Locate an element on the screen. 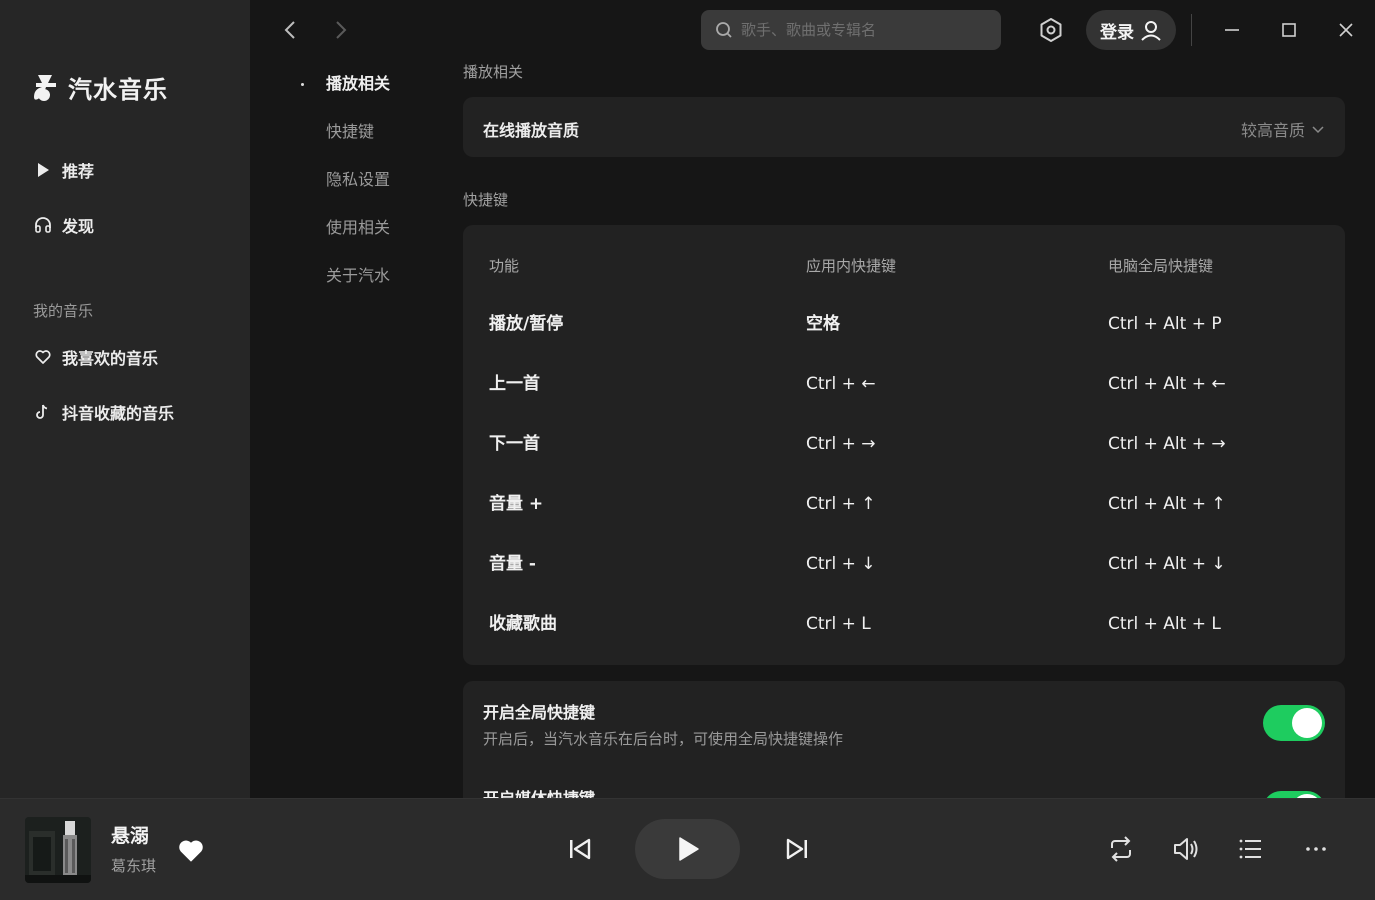 The height and width of the screenshot is (900, 1375). media-shortcut-toggle-title: 开启媒体快捷键 is located at coordinates (539, 791).